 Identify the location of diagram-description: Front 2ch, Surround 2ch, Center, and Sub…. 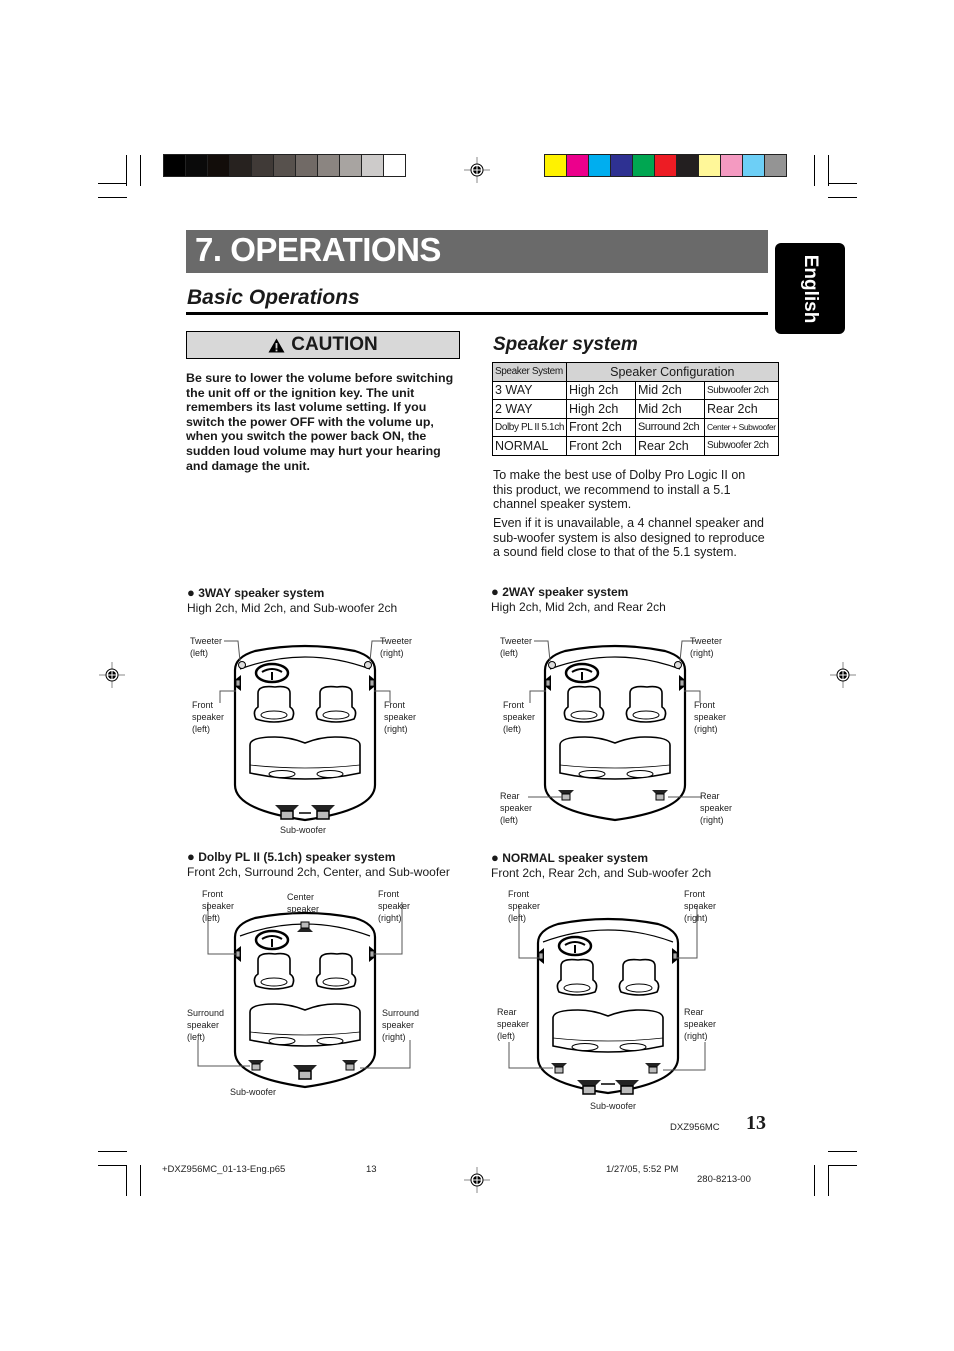
(318, 871).